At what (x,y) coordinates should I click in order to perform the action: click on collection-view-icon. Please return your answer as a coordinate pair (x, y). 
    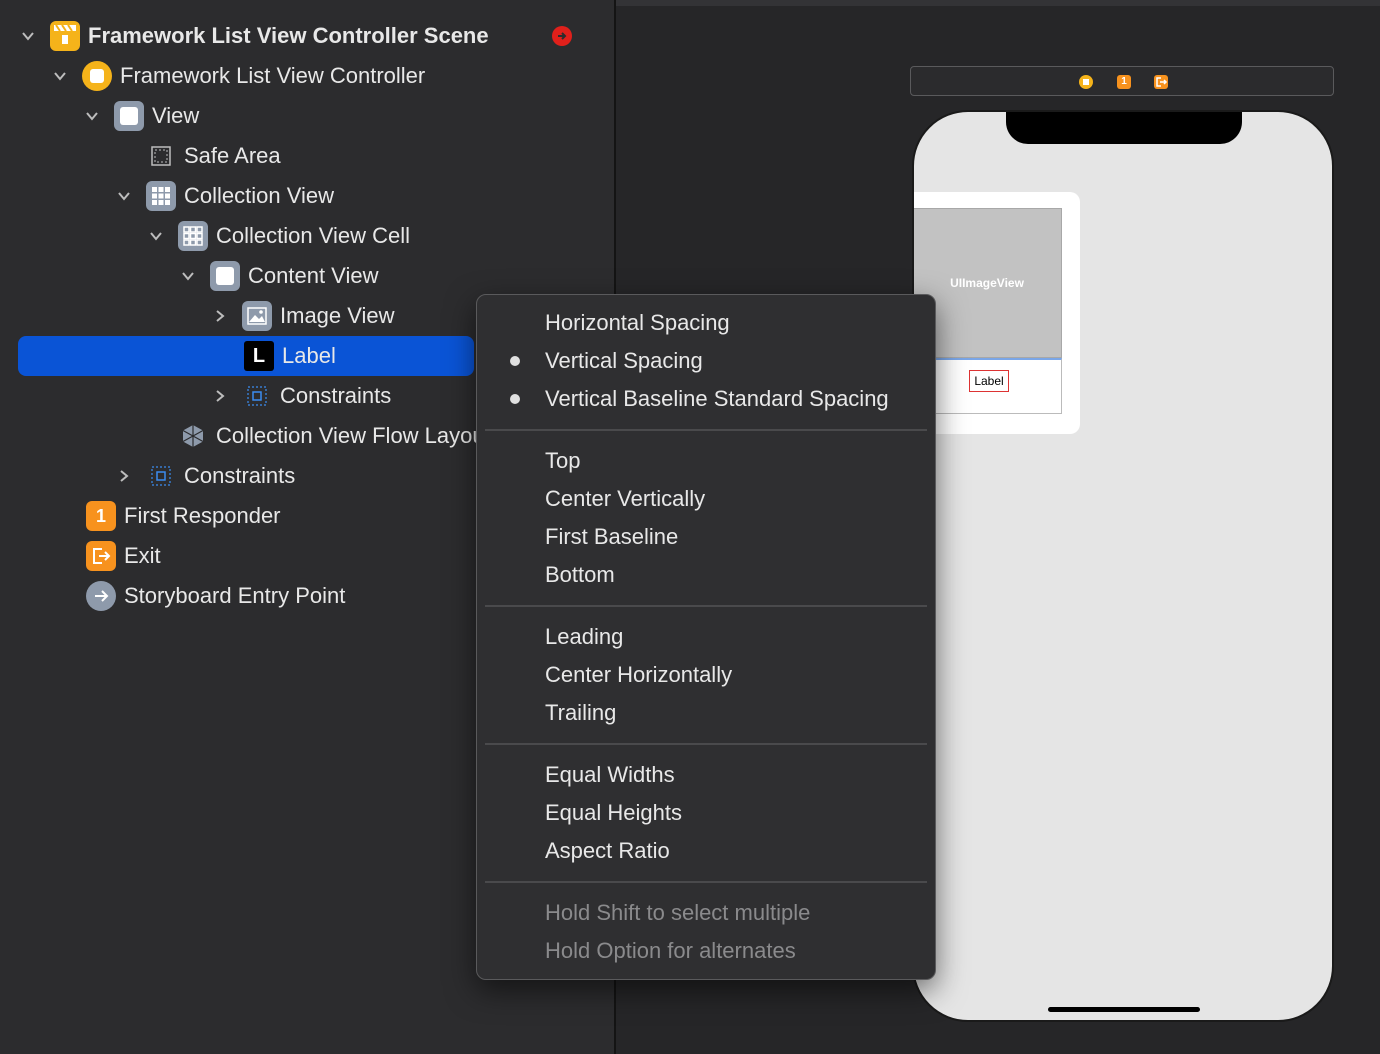
    Looking at the image, I should click on (161, 196).